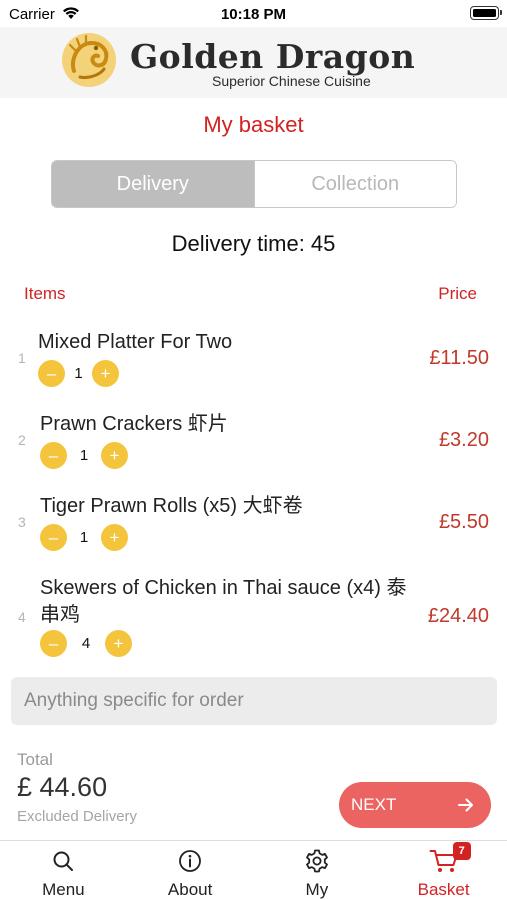 The width and height of the screenshot is (507, 900). Describe the element at coordinates (486, 13) in the screenshot. I see `battery-icon` at that location.